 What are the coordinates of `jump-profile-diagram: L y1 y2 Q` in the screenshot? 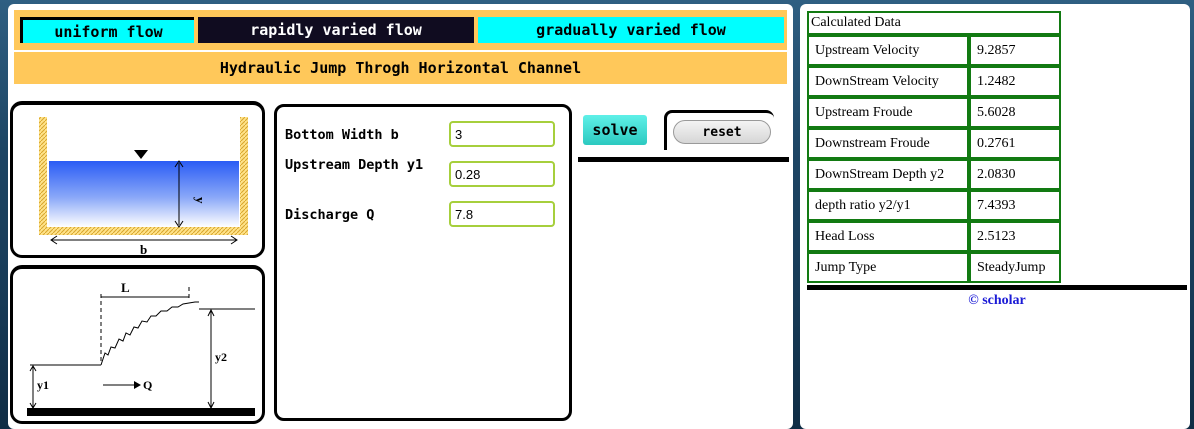 It's located at (137, 344).